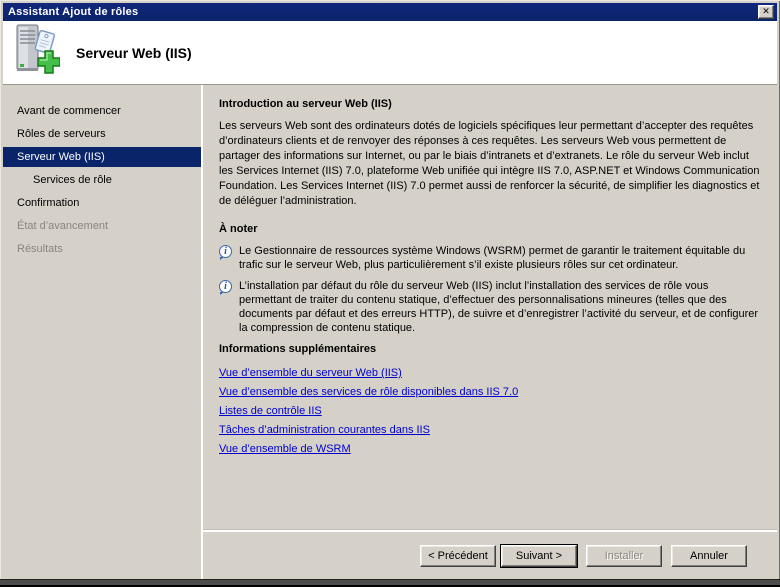  Describe the element at coordinates (36, 53) in the screenshot. I see `server-add-icon` at that location.